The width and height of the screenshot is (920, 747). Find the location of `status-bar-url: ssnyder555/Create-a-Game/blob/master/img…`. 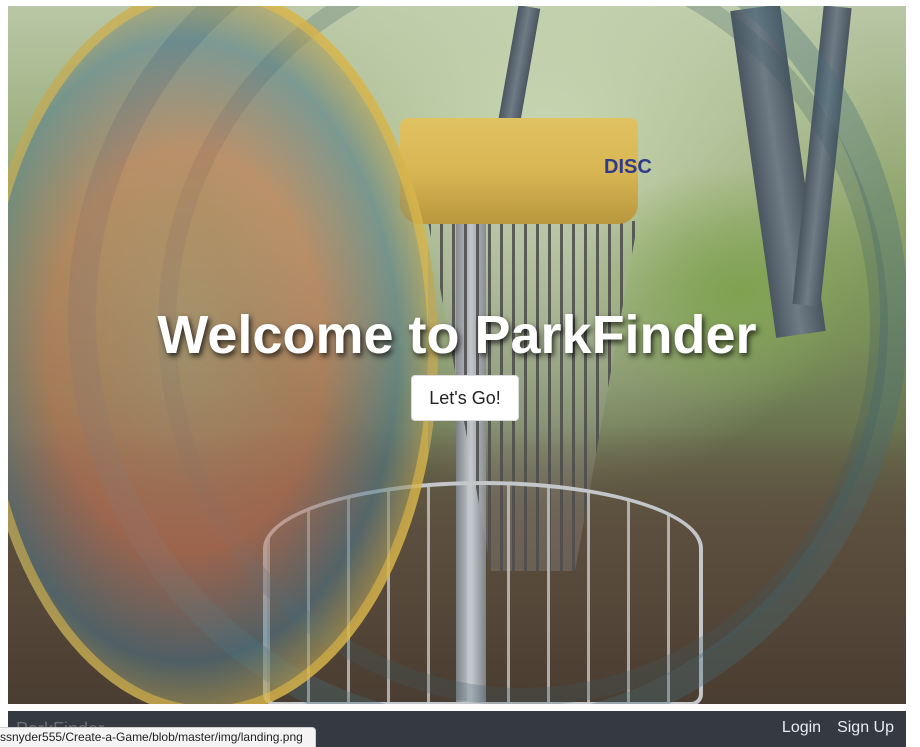

status-bar-url: ssnyder555/Create-a-Game/blob/master/img… is located at coordinates (158, 737).